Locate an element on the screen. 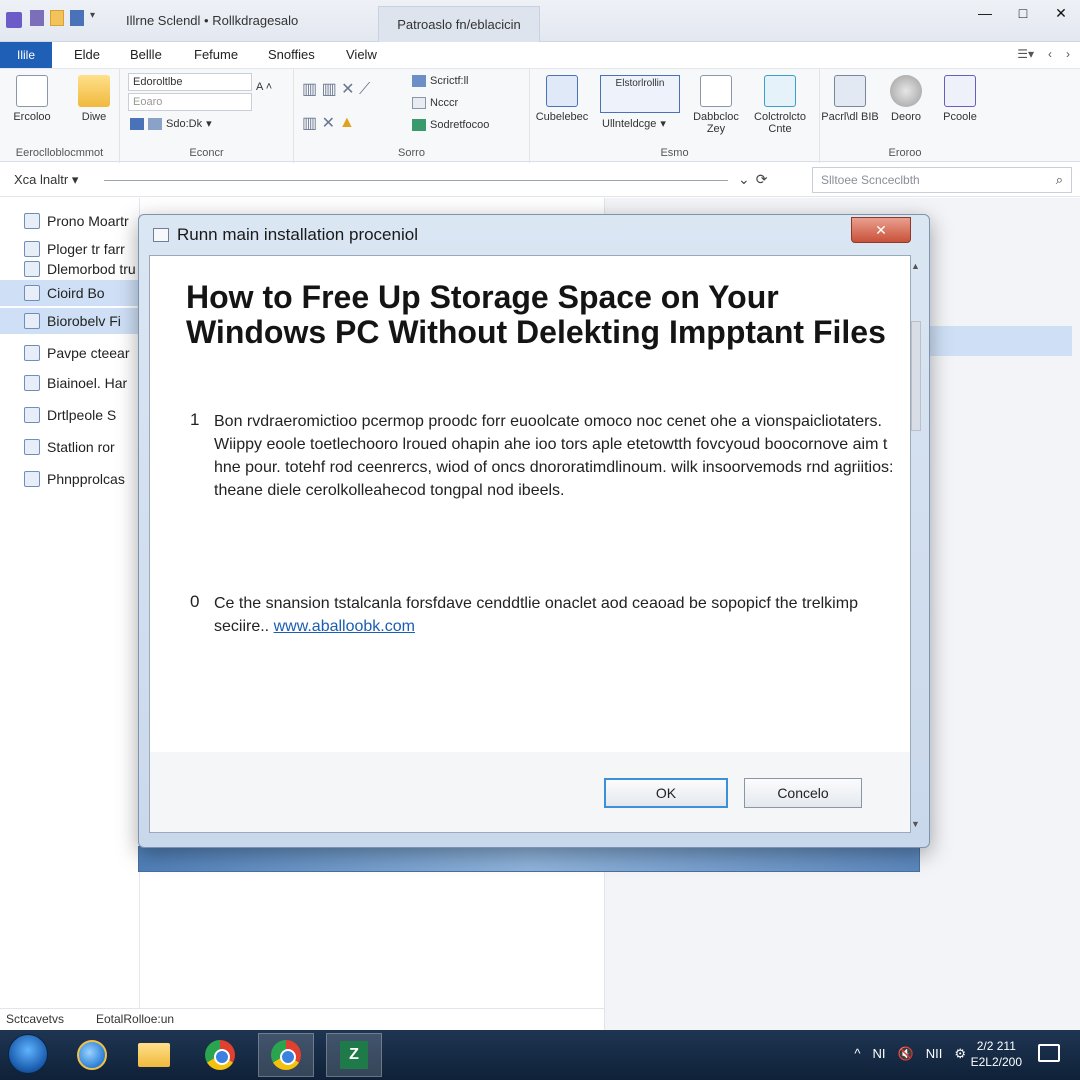  scroll-thumb is located at coordinates (916, 376).